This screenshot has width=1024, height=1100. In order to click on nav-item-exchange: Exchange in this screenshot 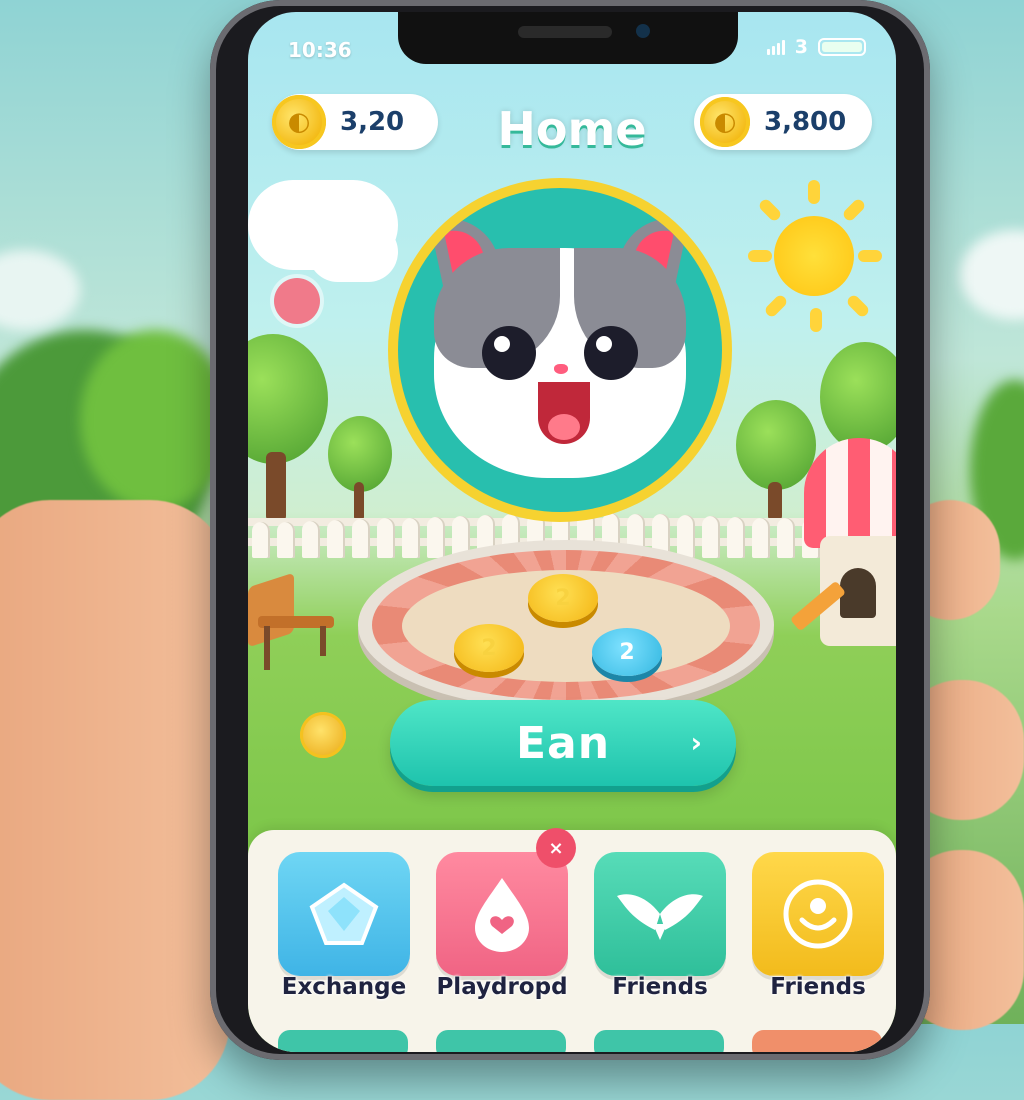, I will do `click(344, 926)`.